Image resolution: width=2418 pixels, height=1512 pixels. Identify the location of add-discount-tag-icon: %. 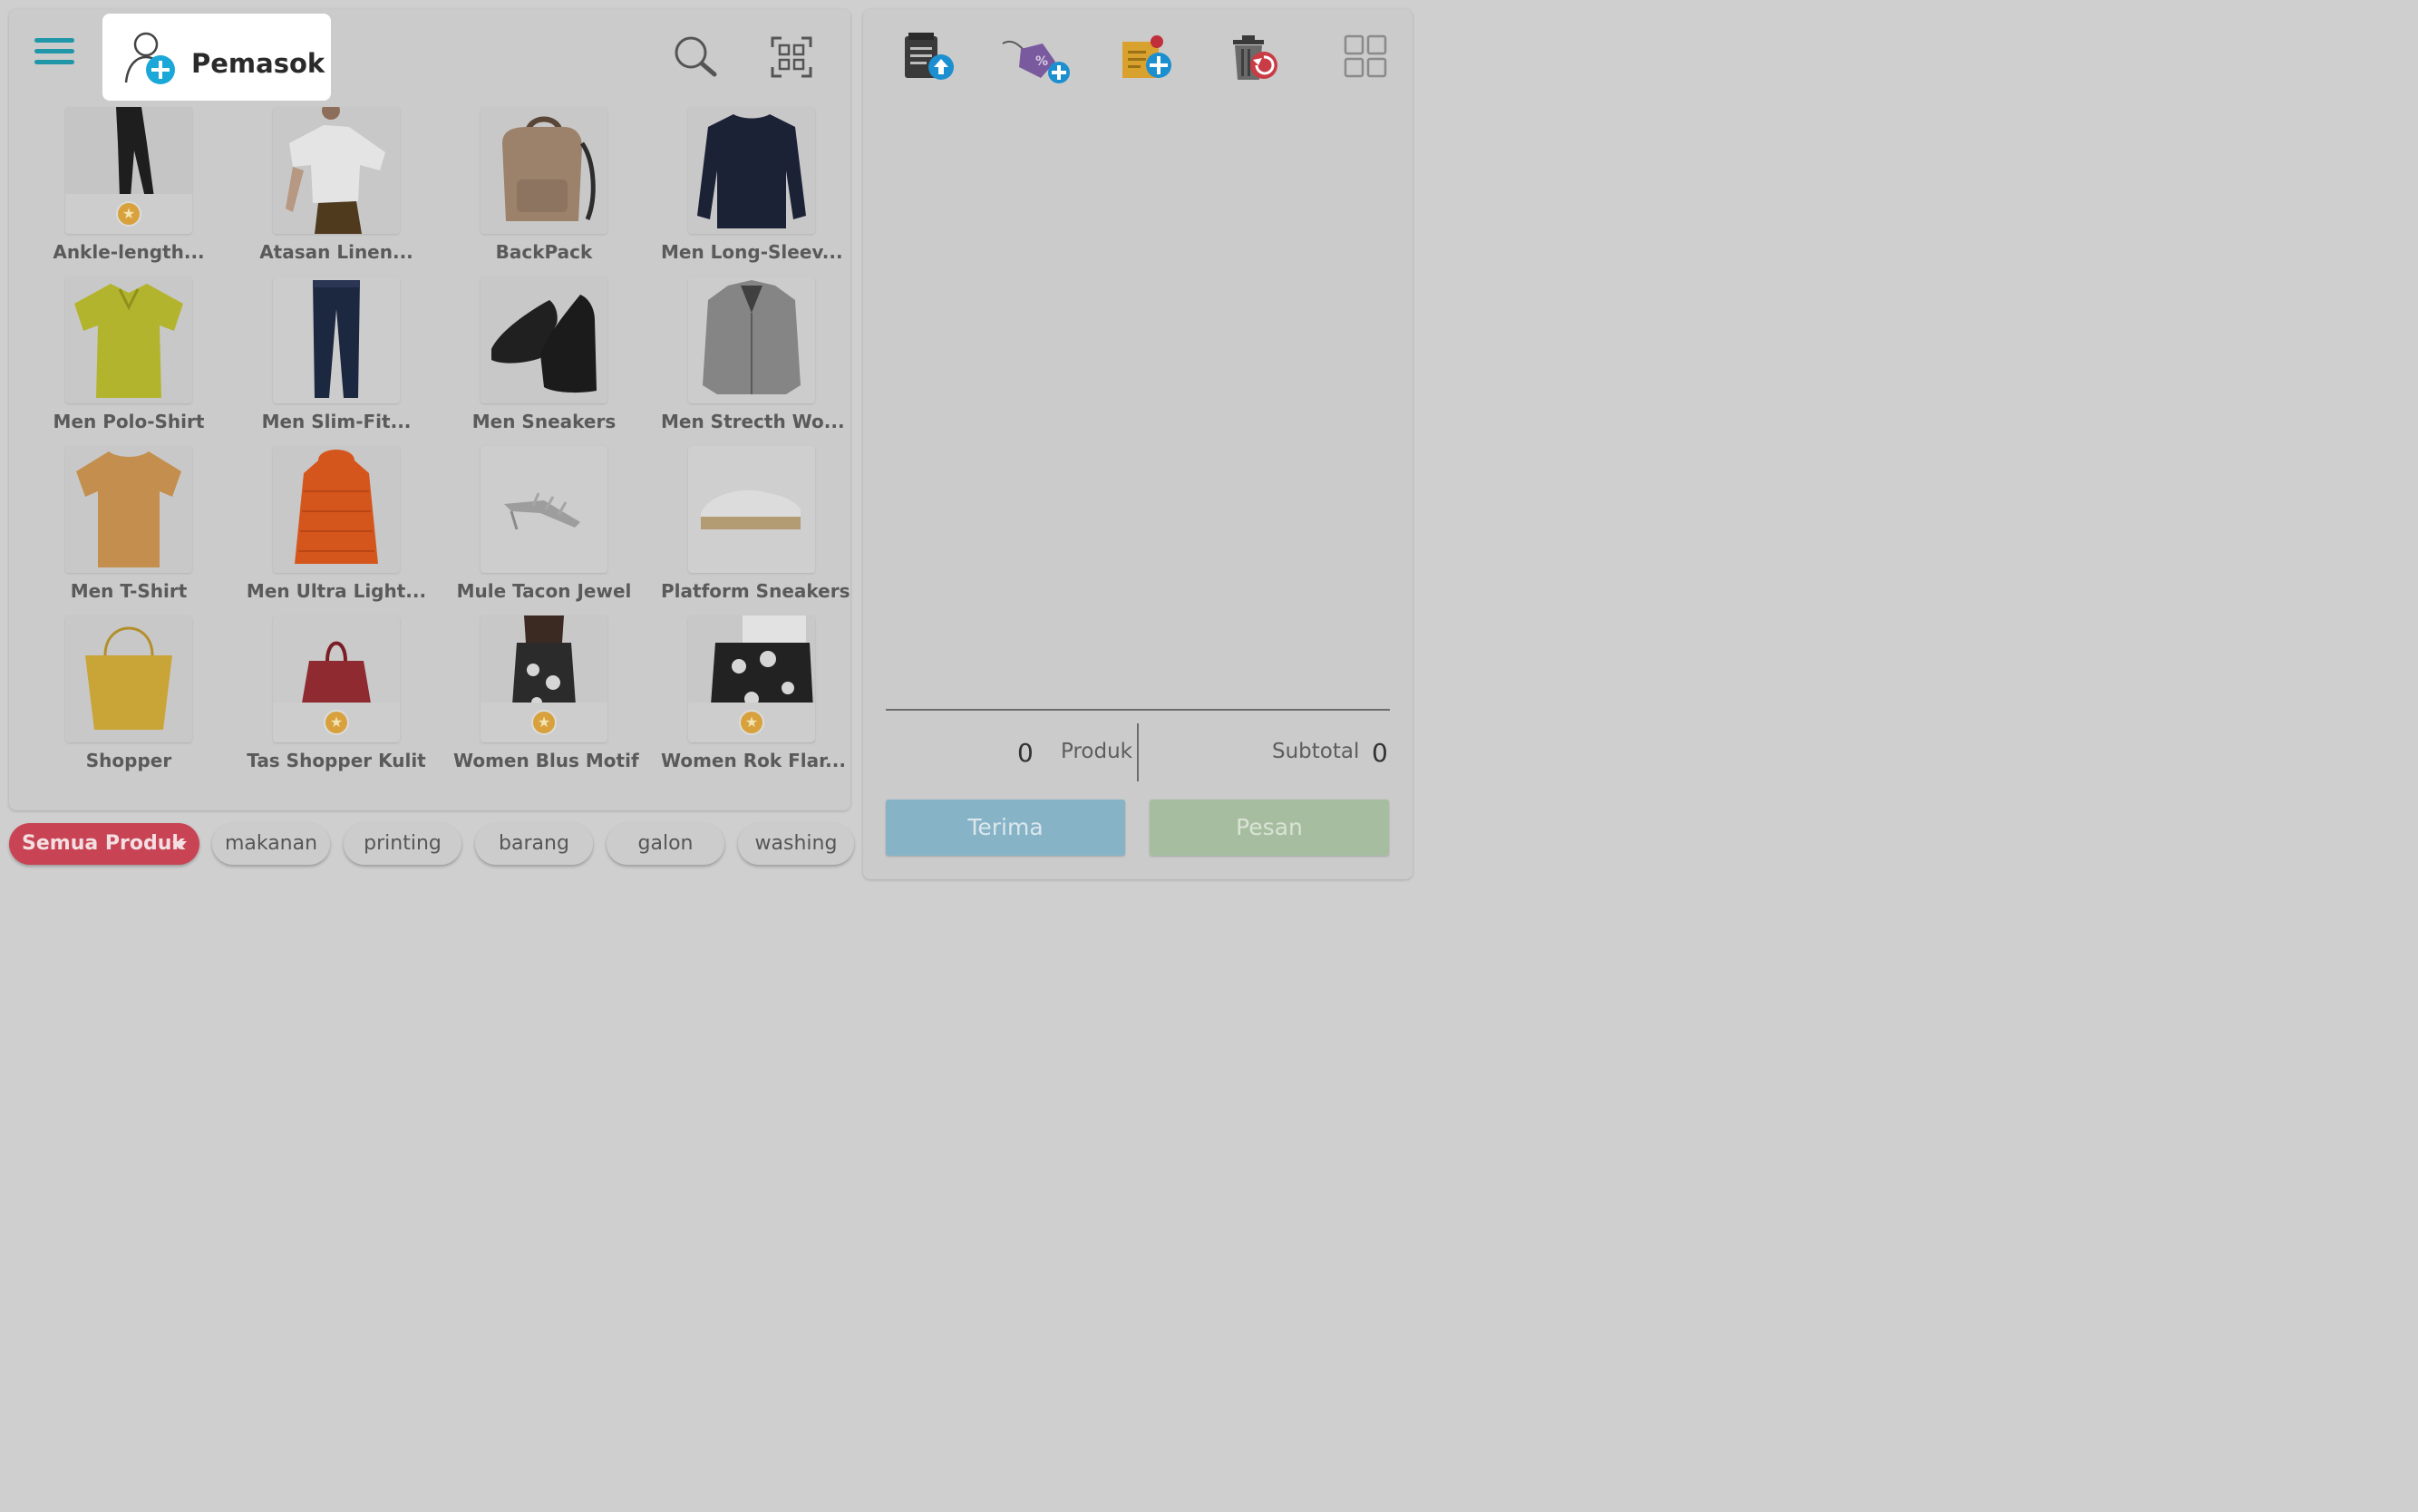
(1037, 60).